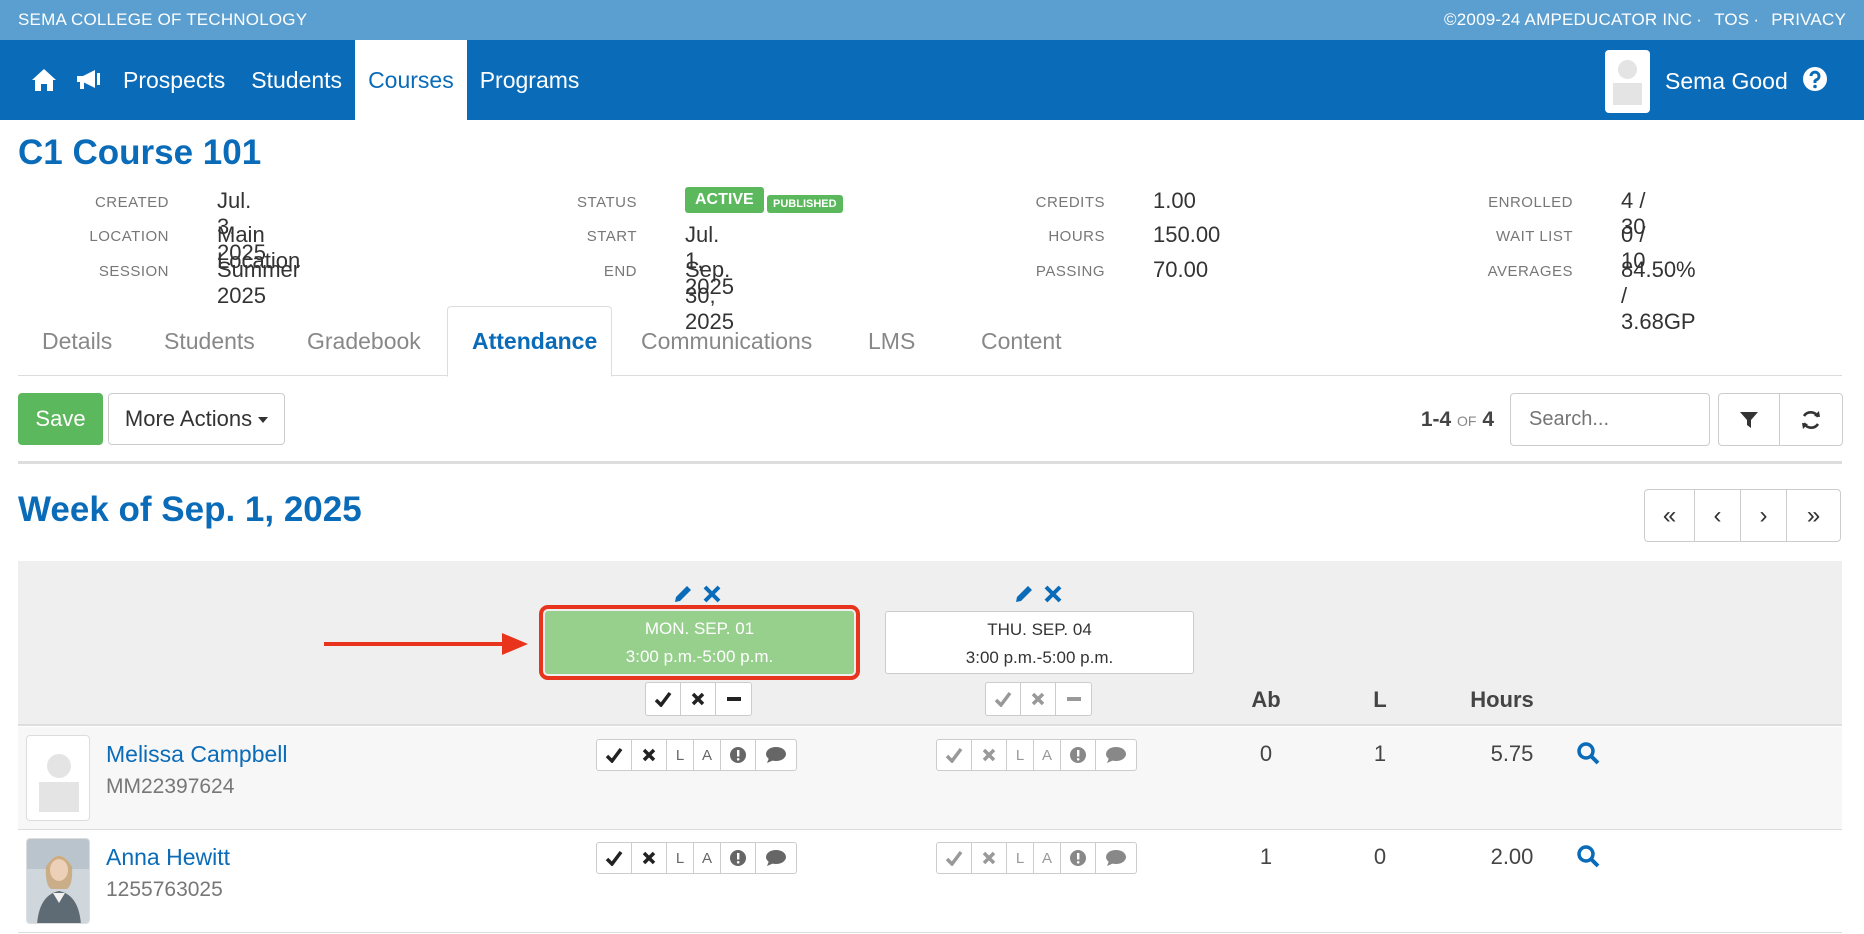 The height and width of the screenshot is (934, 1864). I want to click on averages-label: AVERAGES, so click(1530, 271).